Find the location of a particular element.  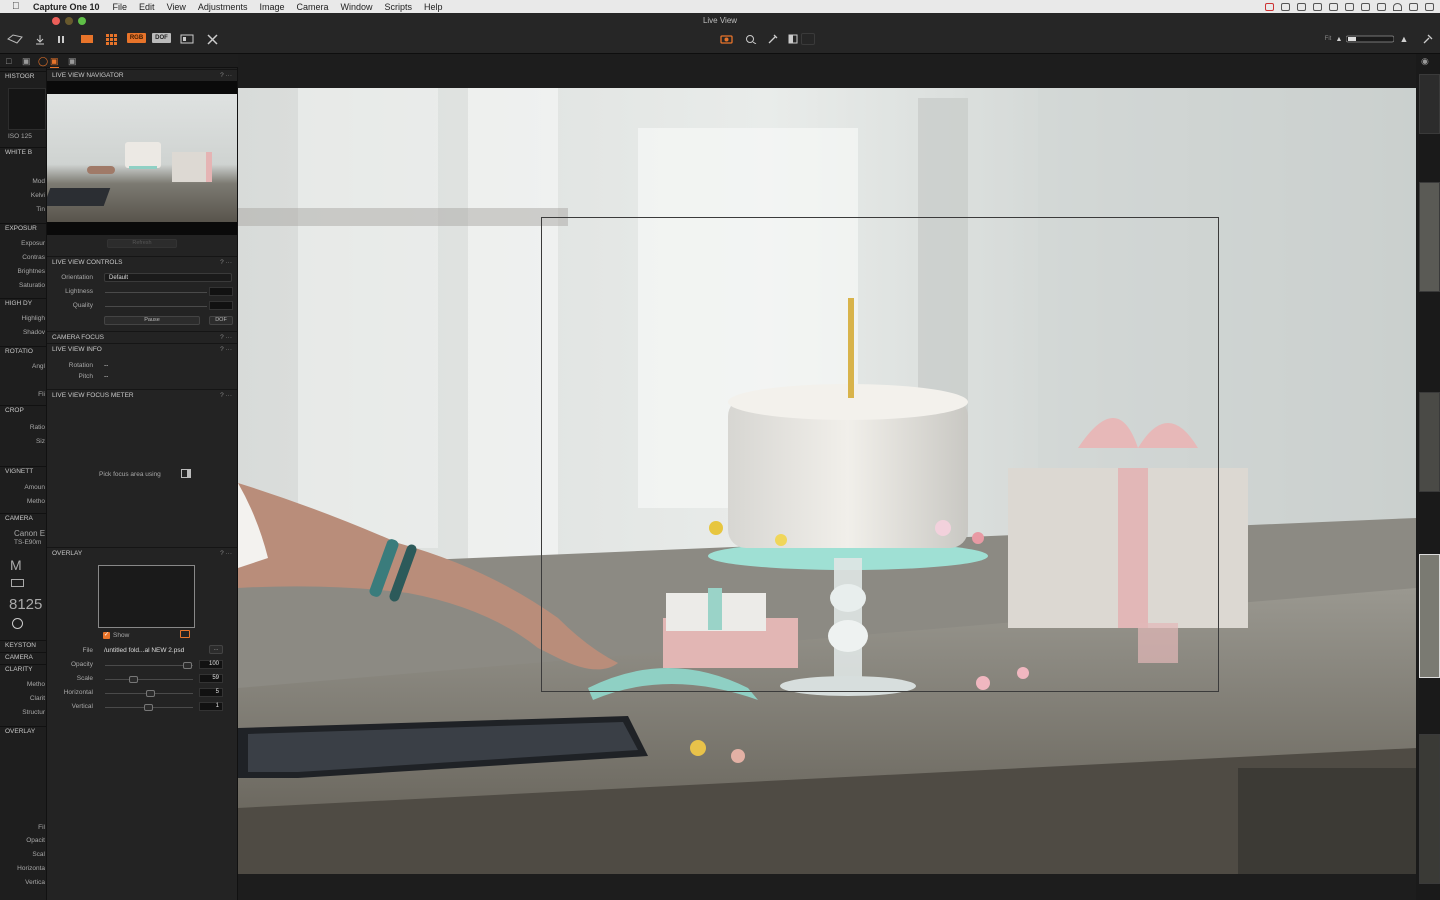

rgb-button: RGB is located at coordinates (136, 38).